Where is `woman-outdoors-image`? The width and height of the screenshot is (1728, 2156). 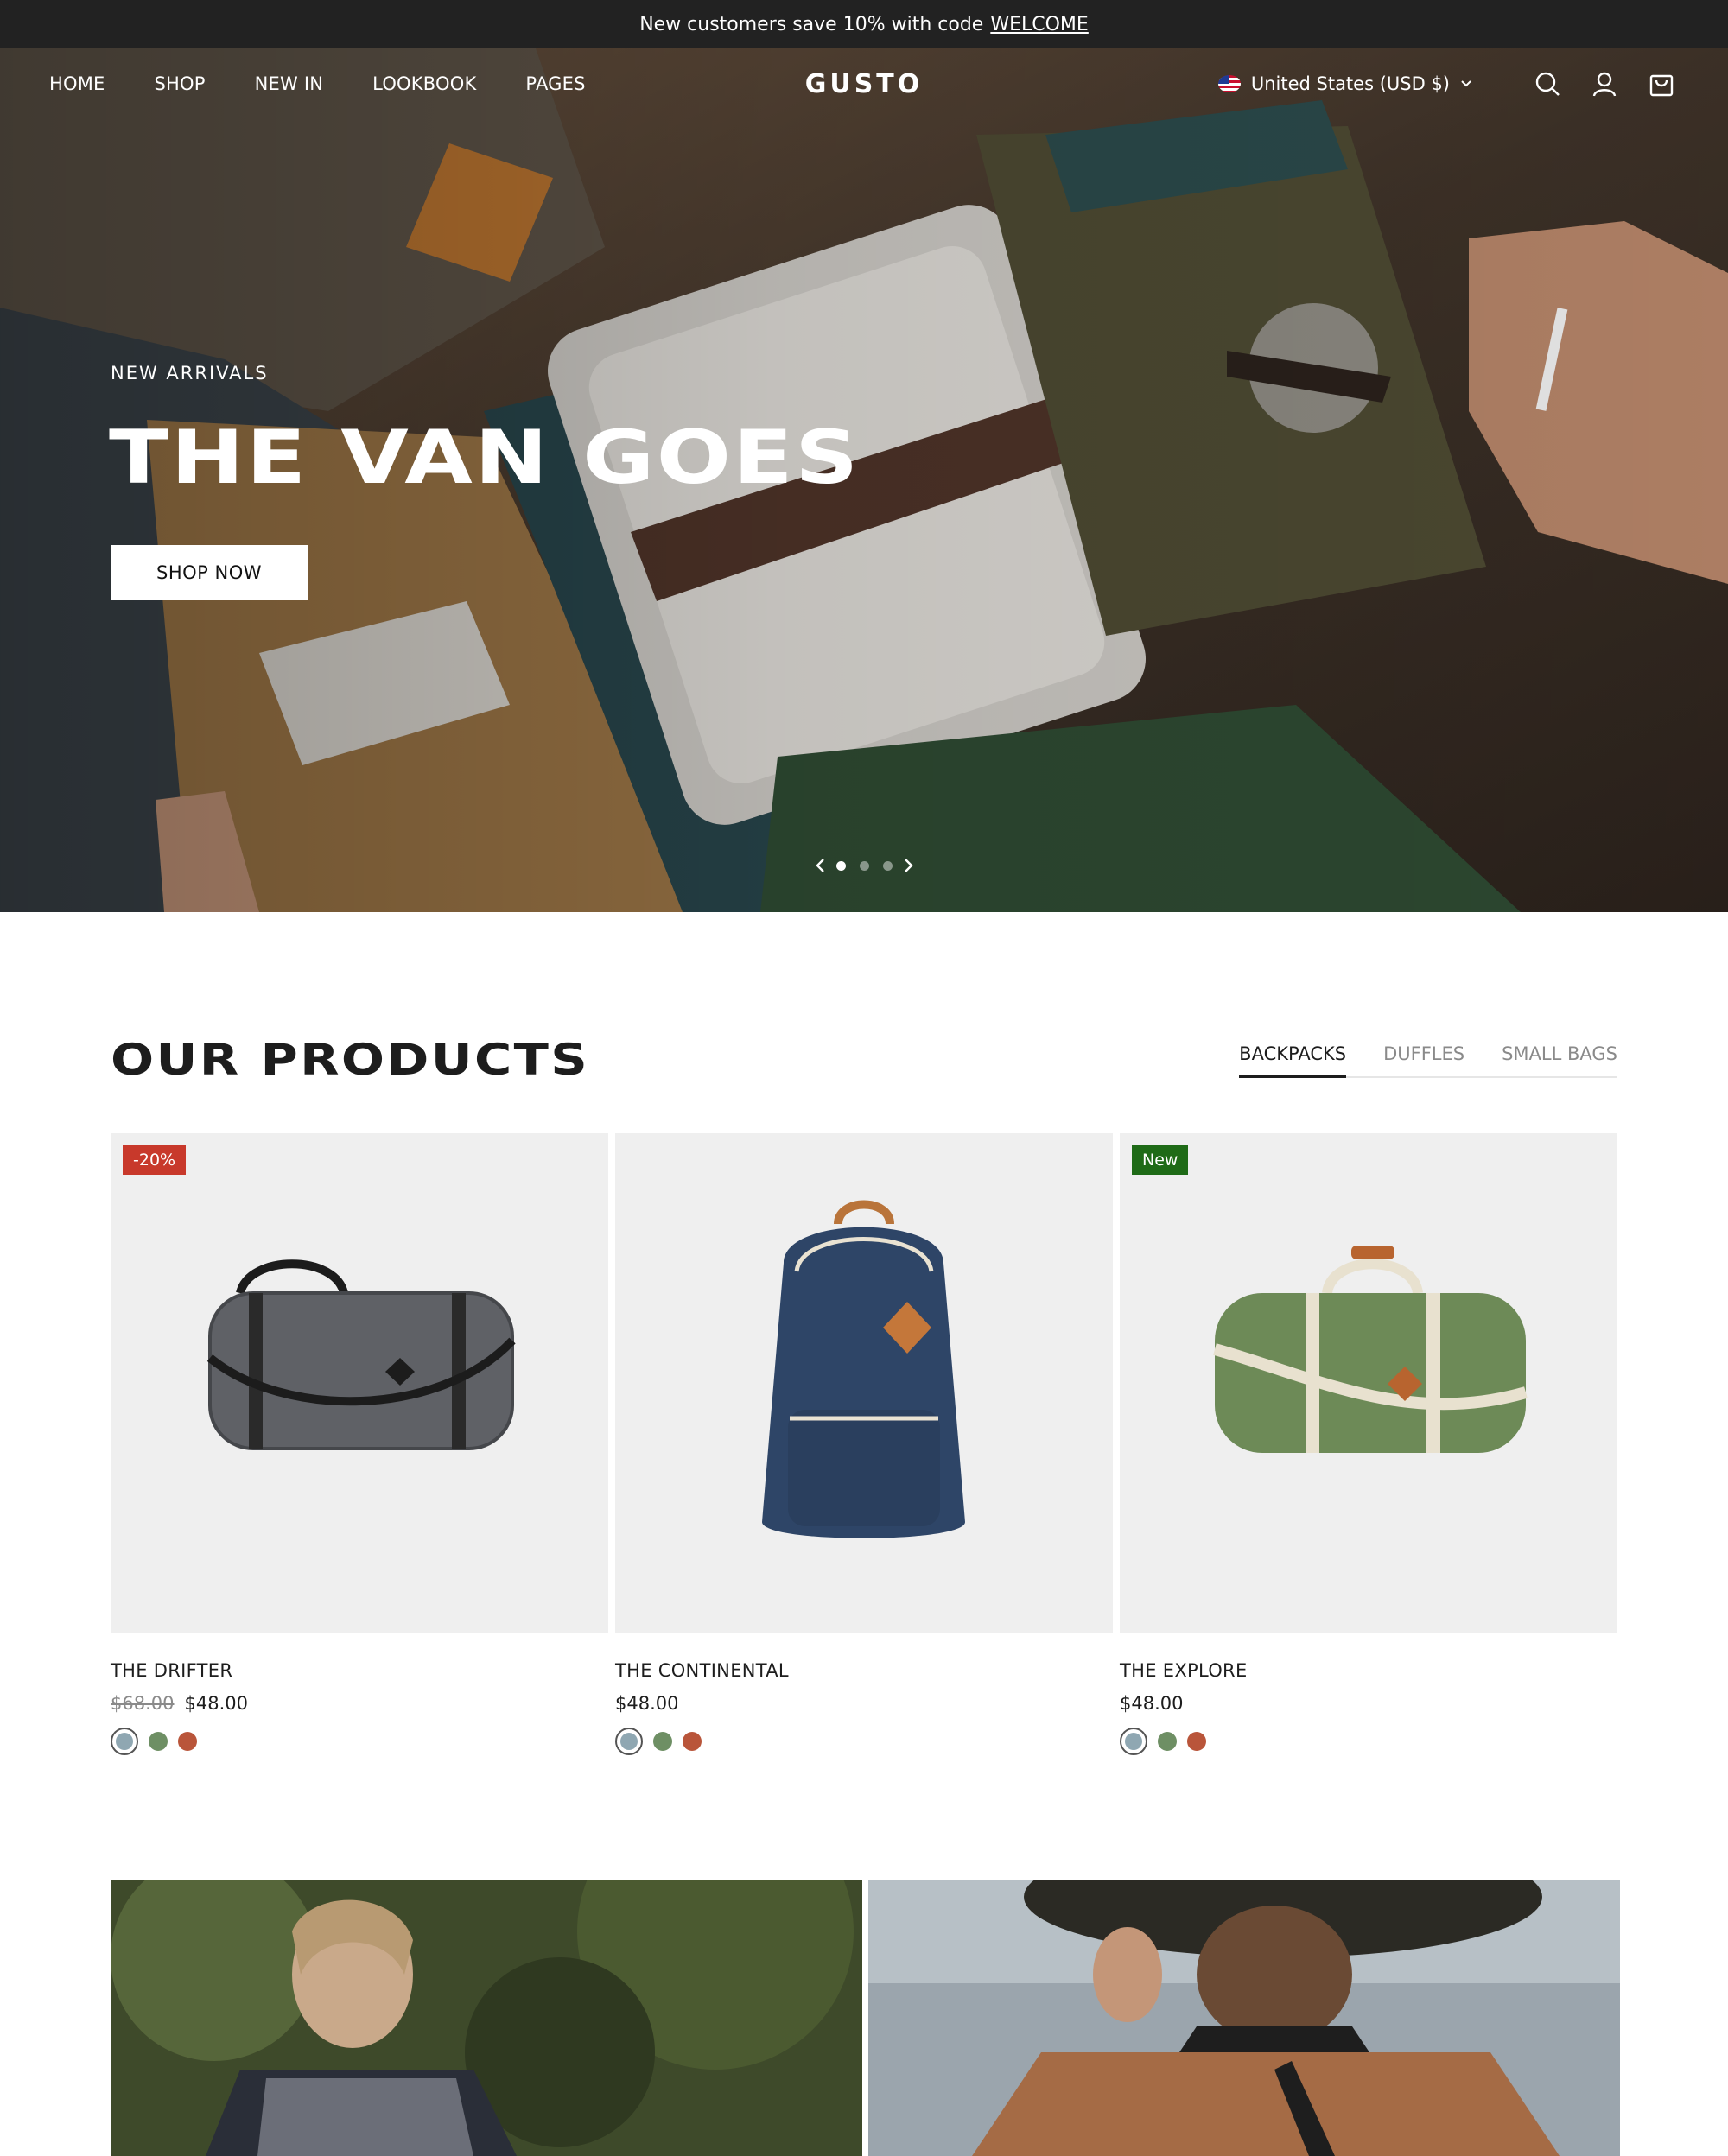
woman-outdoors-image is located at coordinates (486, 2018).